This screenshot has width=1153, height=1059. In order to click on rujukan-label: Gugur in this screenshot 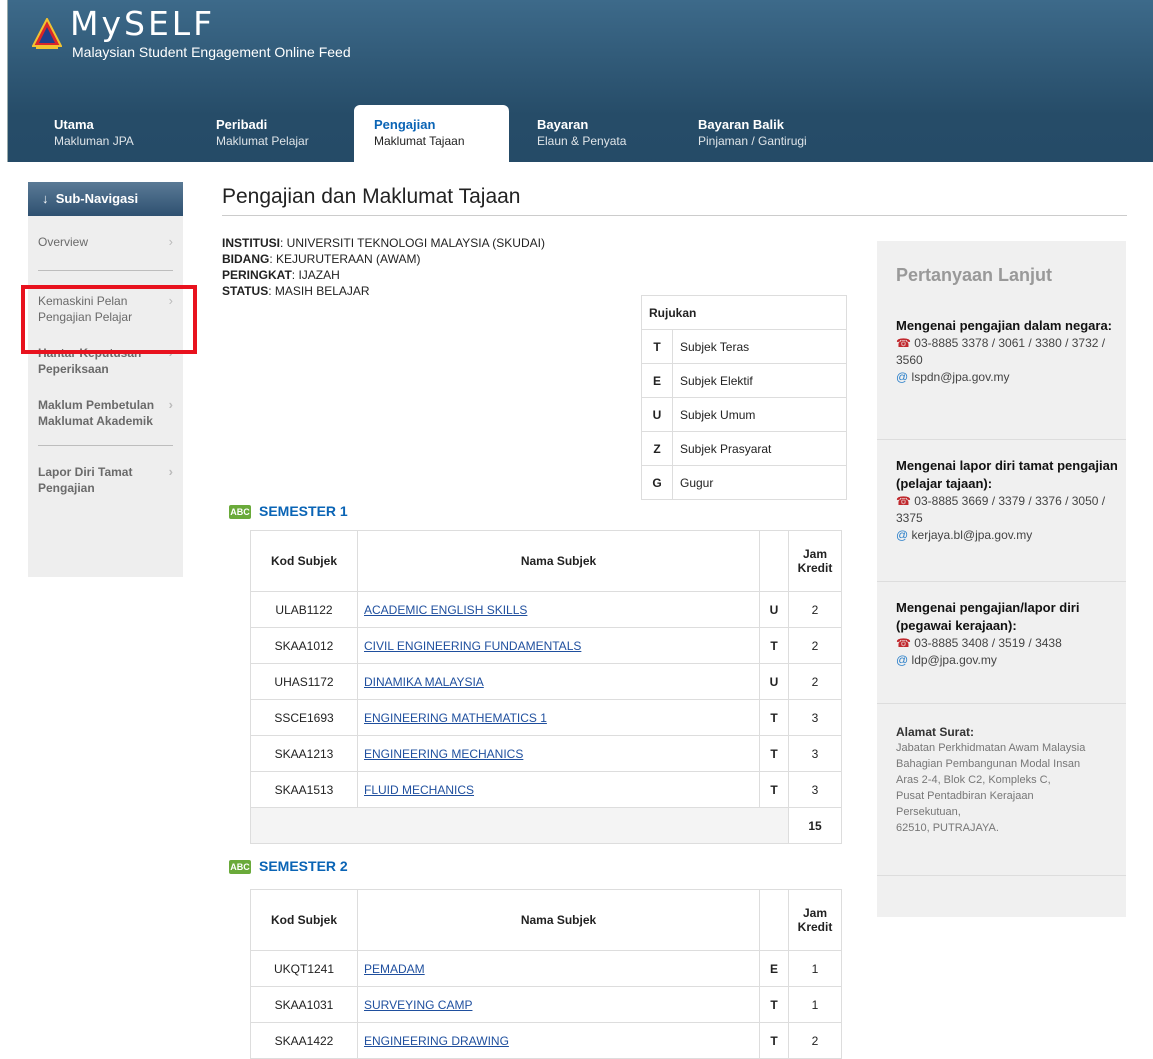, I will do `click(759, 482)`.